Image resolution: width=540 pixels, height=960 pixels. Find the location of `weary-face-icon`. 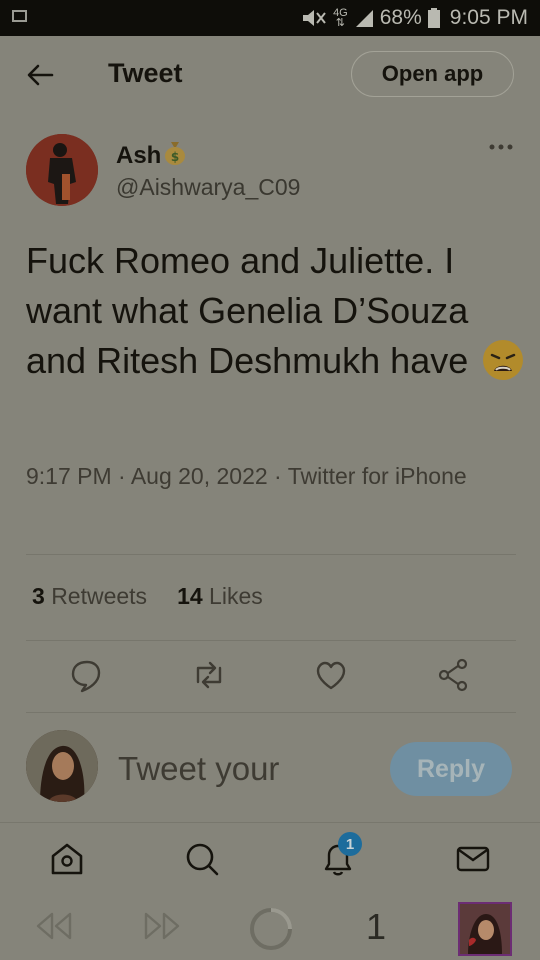

weary-face-icon is located at coordinates (503, 360).